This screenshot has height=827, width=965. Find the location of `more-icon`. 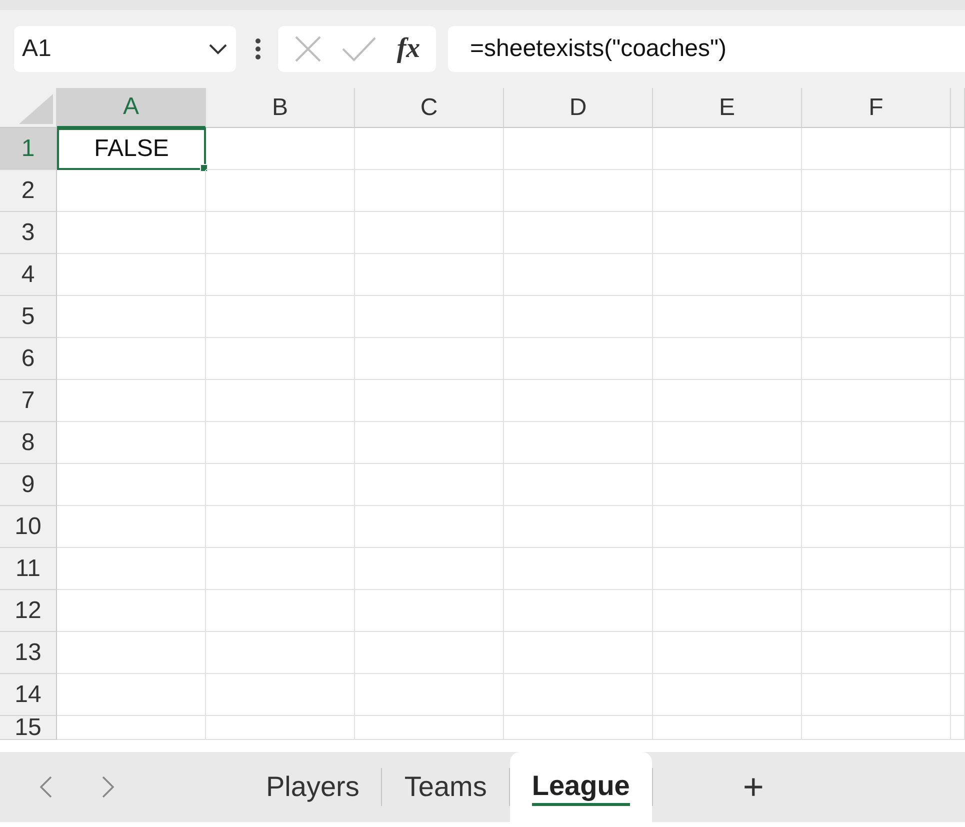

more-icon is located at coordinates (258, 49).